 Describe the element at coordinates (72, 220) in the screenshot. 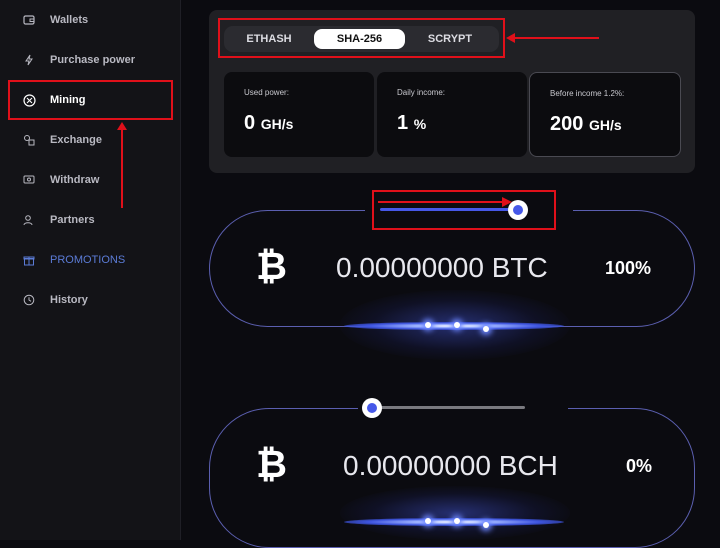

I see `sidebar-item-label: Partners` at that location.